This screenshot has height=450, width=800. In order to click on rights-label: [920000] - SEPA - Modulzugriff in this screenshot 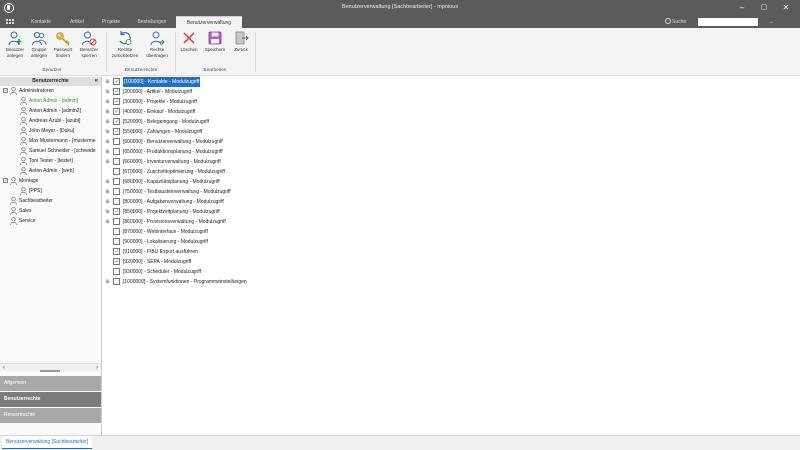, I will do `click(157, 262)`.